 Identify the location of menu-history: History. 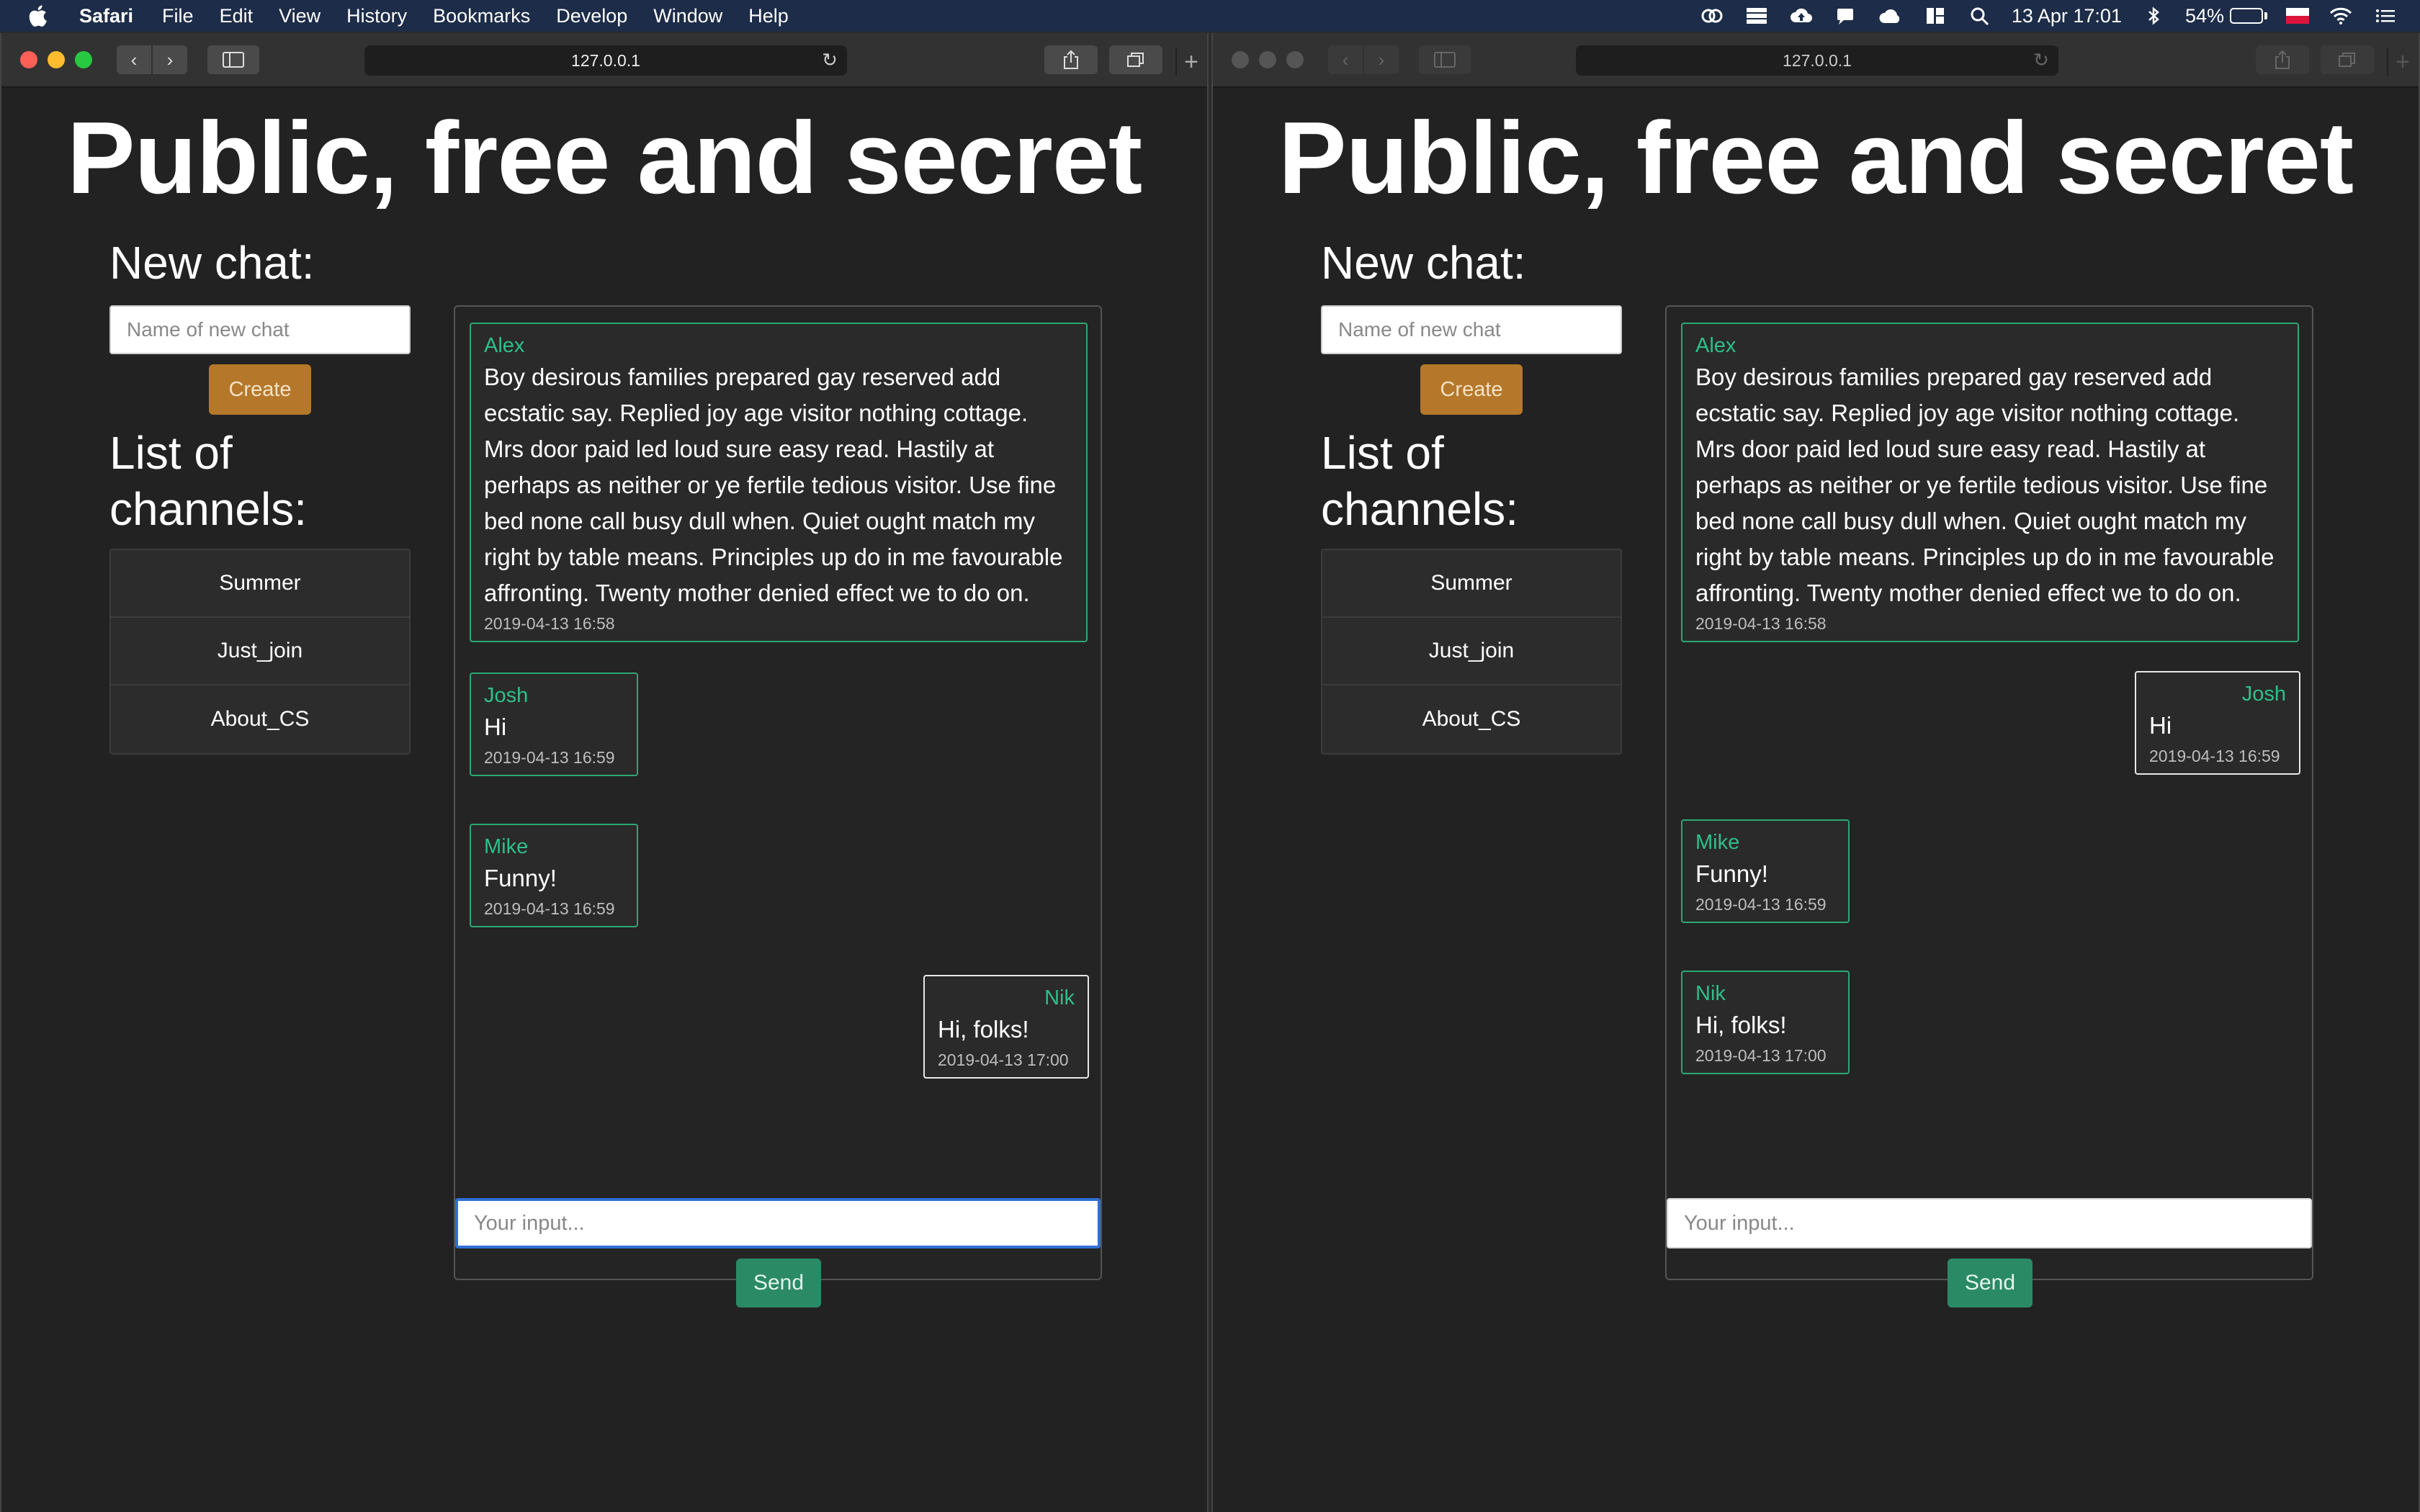
(376, 16).